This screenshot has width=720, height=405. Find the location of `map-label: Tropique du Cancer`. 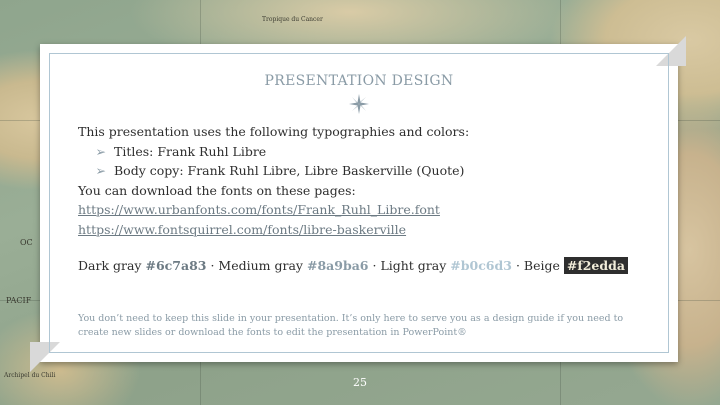

map-label: Tropique du Cancer is located at coordinates (292, 19).